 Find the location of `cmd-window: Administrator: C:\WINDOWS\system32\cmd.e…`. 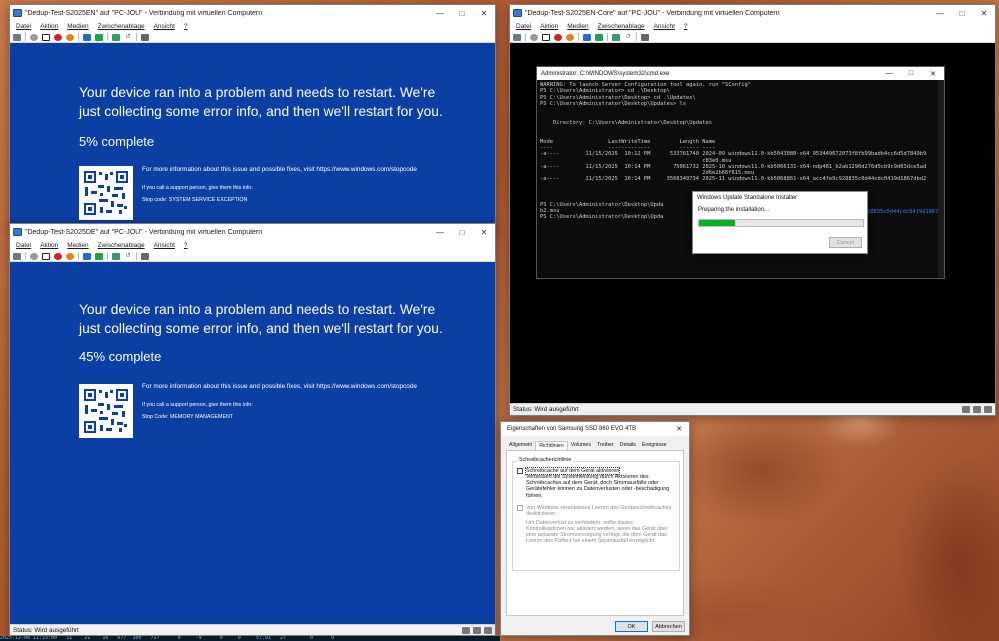

cmd-window: Administrator: C:\WINDOWS\system32\cmd.e… is located at coordinates (740, 172).